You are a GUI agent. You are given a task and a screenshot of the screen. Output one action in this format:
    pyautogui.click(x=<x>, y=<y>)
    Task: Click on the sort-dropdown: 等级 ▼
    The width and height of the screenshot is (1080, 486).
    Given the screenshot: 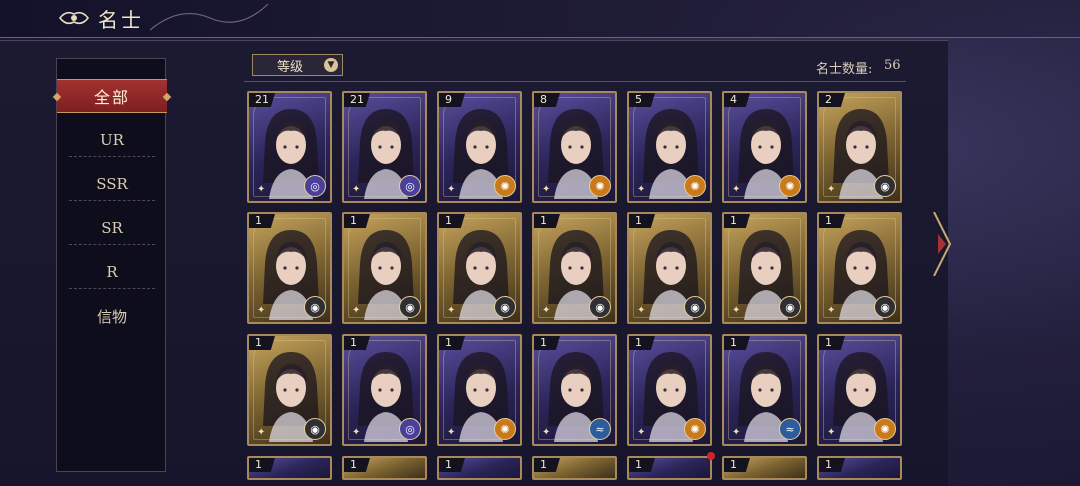 What is the action you would take?
    pyautogui.click(x=297, y=65)
    